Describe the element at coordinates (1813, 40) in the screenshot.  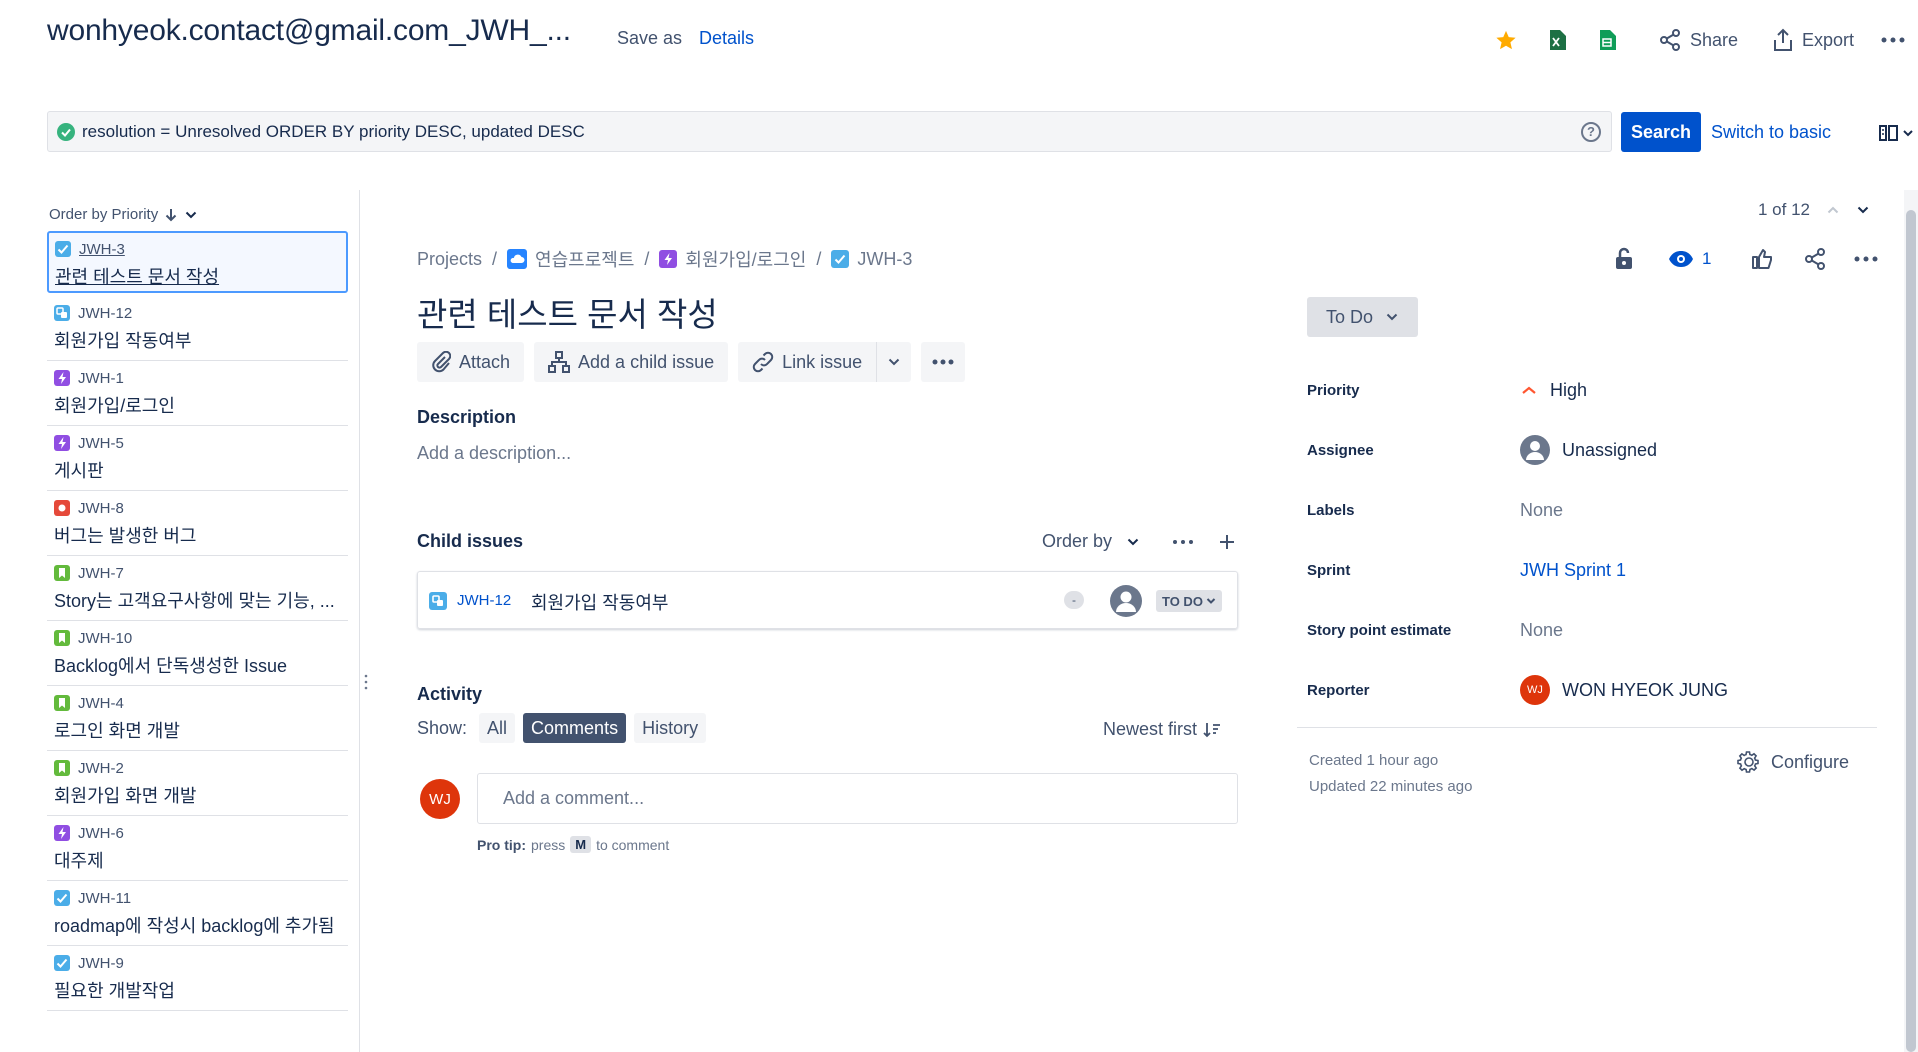
I see `export-button: Export` at that location.